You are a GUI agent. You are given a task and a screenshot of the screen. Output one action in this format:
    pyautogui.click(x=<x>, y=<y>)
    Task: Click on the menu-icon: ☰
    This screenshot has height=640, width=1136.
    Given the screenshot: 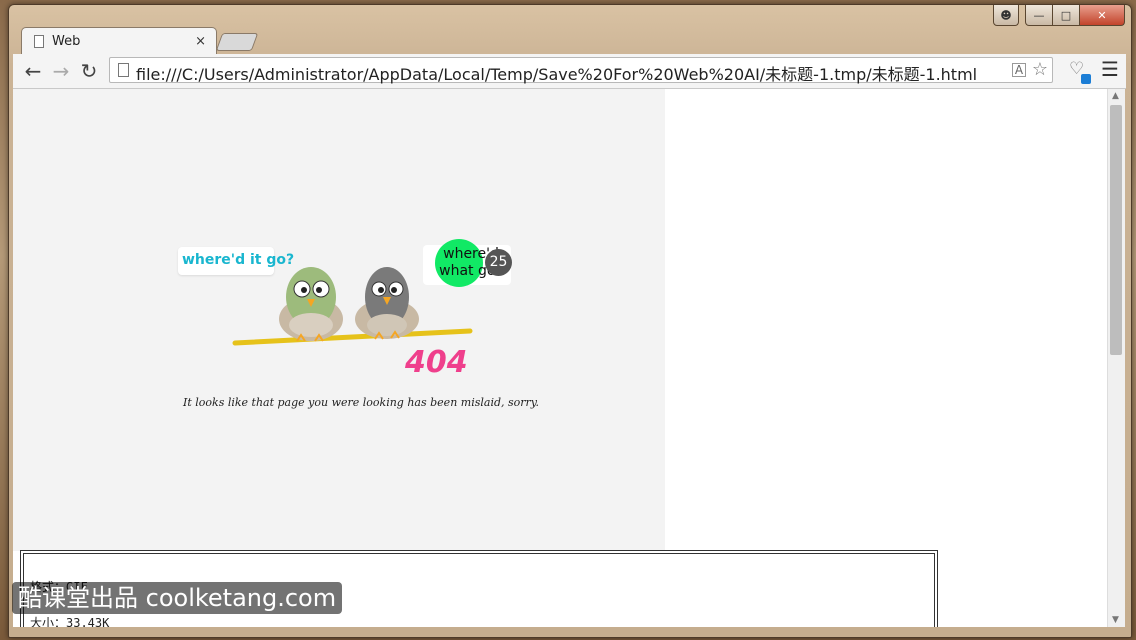 What is the action you would take?
    pyautogui.click(x=1110, y=69)
    